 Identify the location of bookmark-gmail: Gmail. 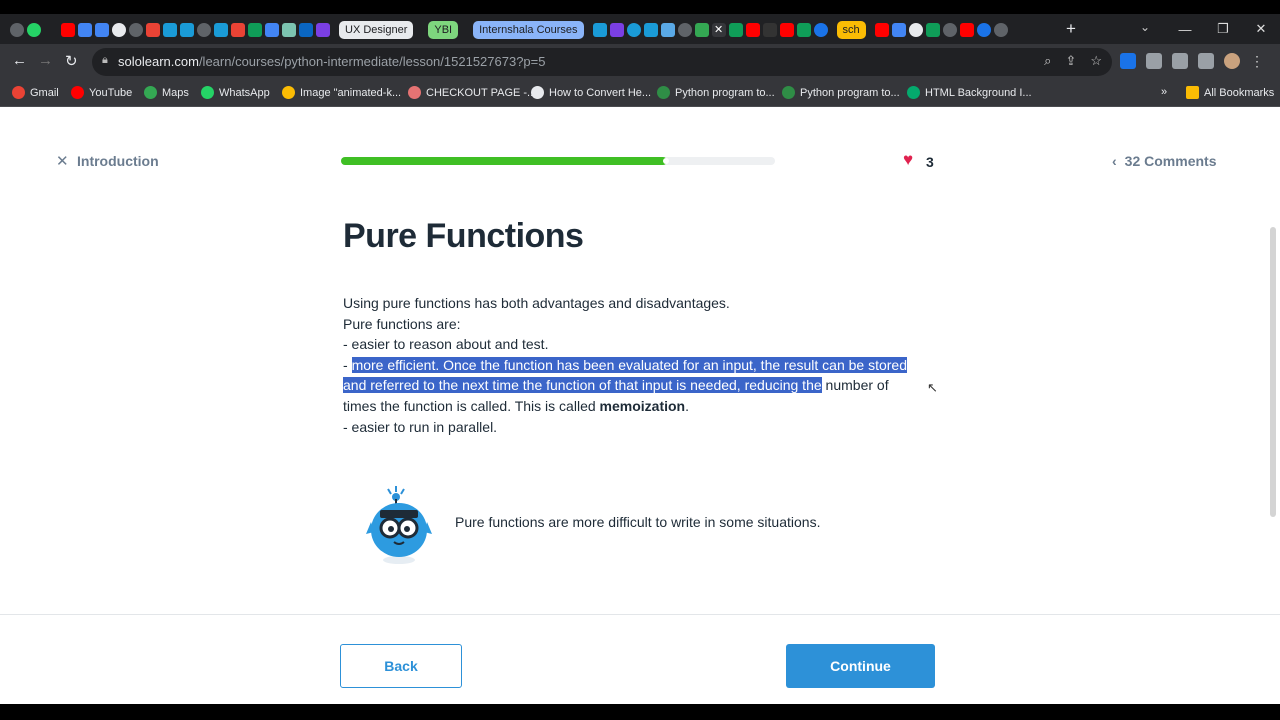
(35, 92).